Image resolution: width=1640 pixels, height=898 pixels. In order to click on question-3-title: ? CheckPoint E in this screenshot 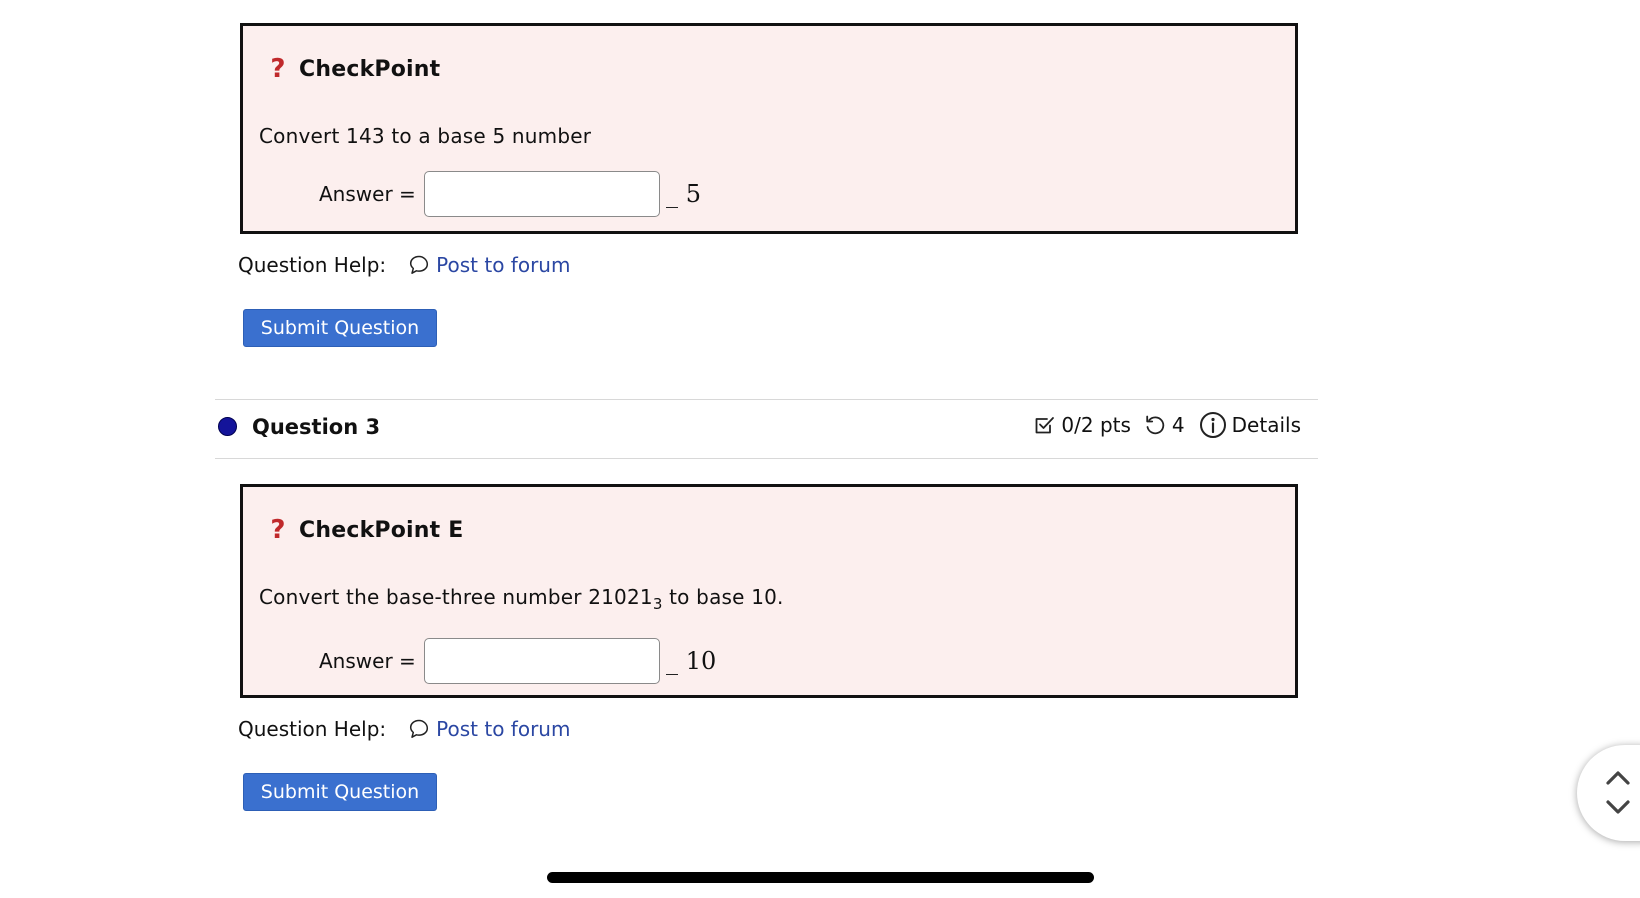, I will do `click(363, 530)`.